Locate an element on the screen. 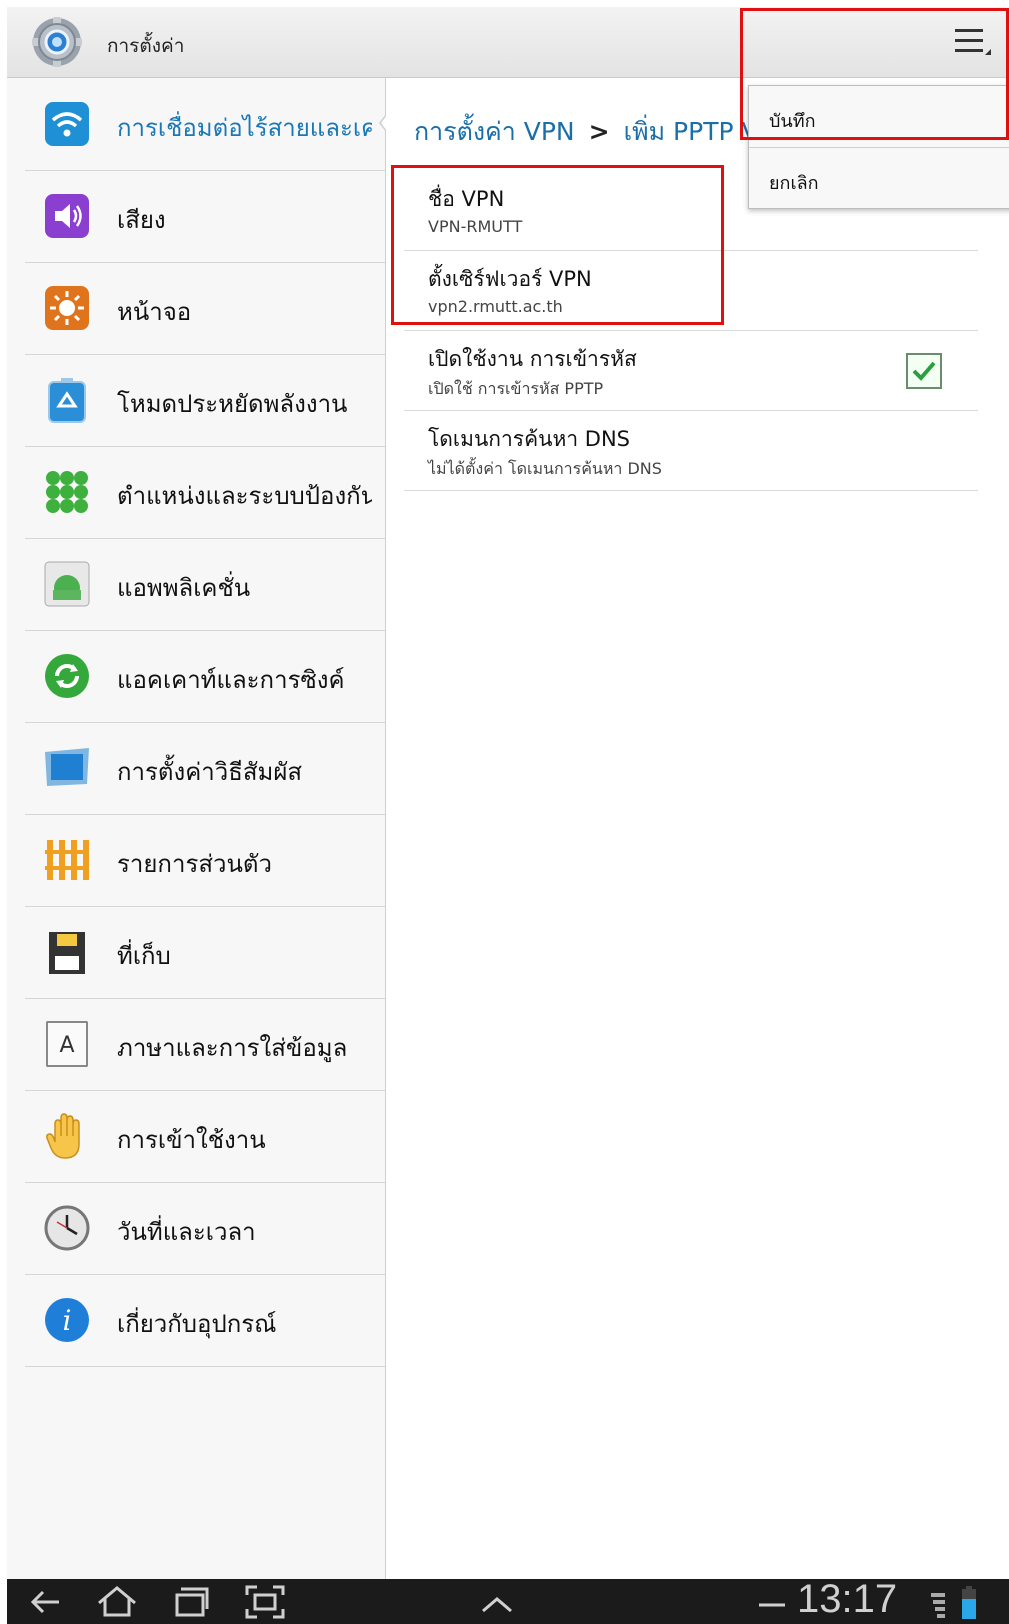 The width and height of the screenshot is (1009, 1624). sidebar-item-location-security: ตำแหน่งและระบบป้องกัน is located at coordinates (205, 492).